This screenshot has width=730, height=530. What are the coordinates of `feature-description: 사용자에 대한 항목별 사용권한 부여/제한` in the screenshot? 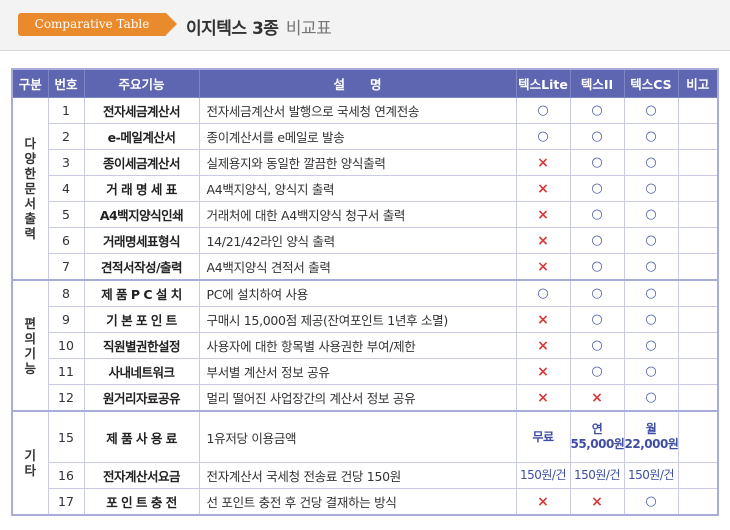 It's located at (357, 345).